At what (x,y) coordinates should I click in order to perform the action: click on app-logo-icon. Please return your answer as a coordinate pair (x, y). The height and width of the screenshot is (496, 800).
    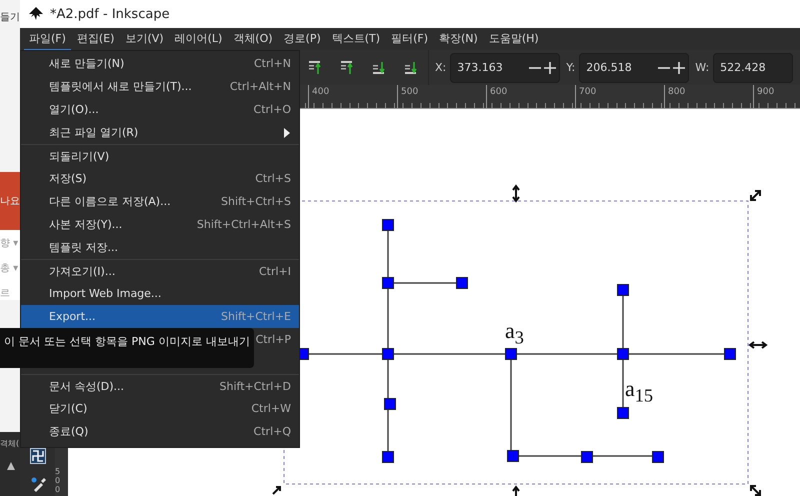
    Looking at the image, I should click on (36, 14).